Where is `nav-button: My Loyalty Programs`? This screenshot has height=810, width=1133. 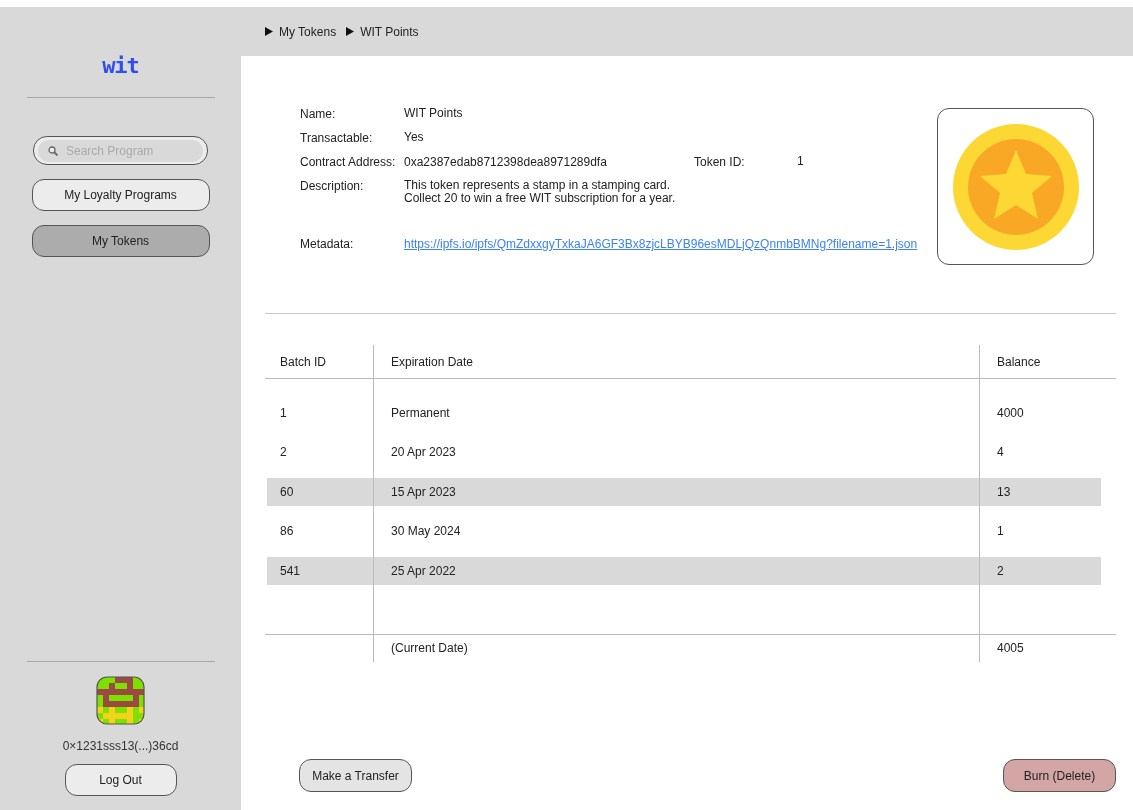 nav-button: My Loyalty Programs is located at coordinates (120, 195).